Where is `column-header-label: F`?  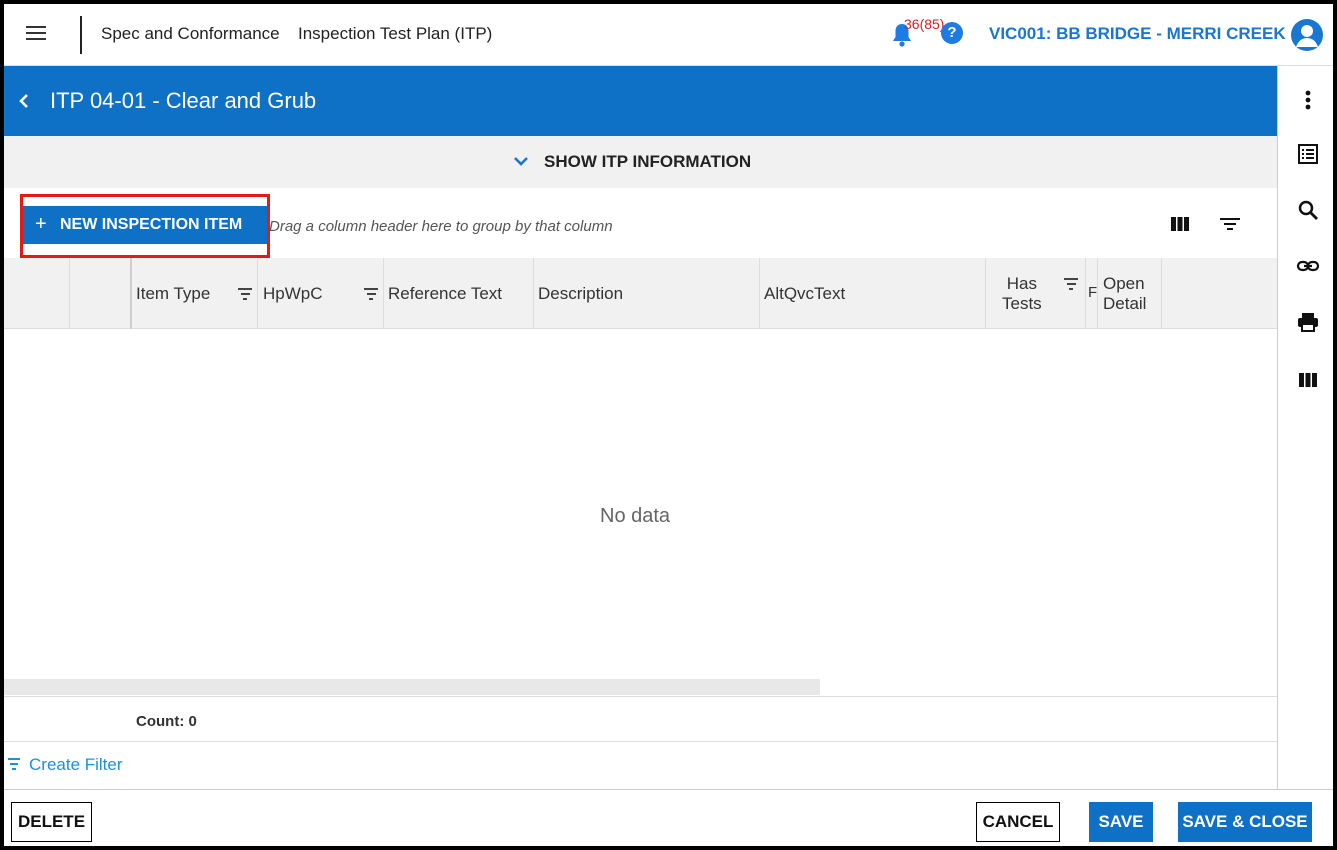 column-header-label: F is located at coordinates (1093, 292).